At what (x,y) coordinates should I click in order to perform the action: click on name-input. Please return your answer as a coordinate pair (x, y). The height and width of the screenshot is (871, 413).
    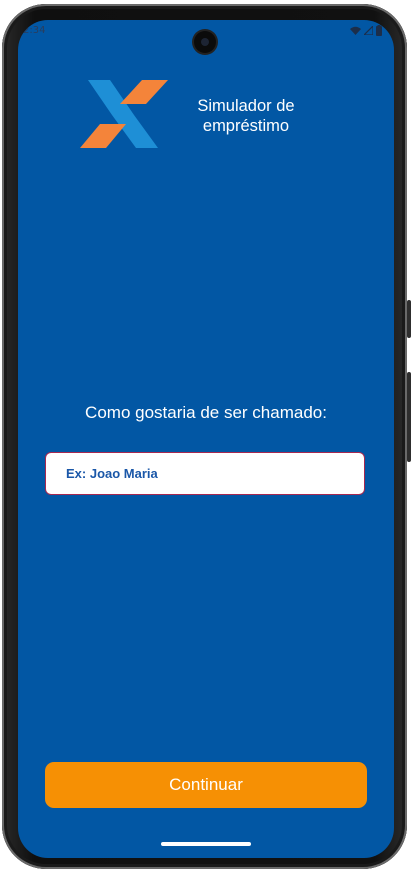
    Looking at the image, I should click on (205, 473).